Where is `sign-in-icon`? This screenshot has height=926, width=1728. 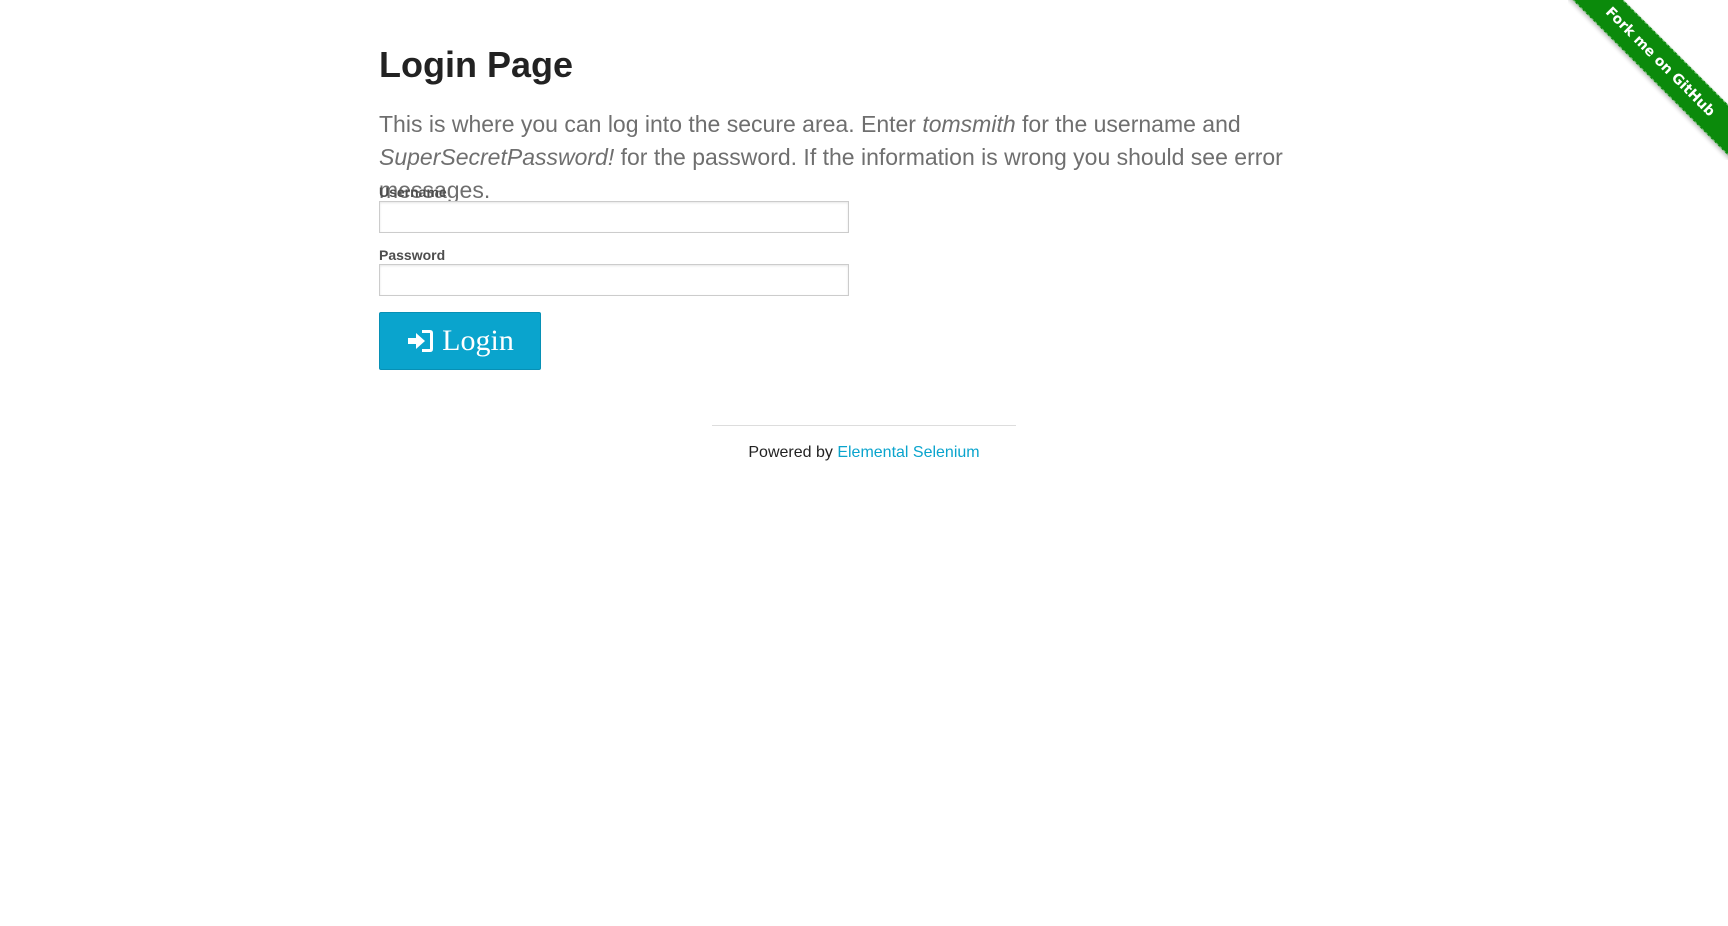 sign-in-icon is located at coordinates (420, 341).